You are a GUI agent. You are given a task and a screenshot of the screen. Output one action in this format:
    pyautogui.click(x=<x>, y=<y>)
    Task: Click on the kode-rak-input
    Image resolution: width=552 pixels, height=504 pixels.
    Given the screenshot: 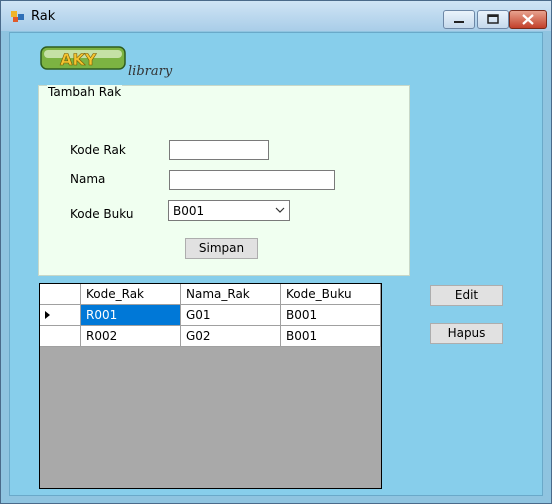 What is the action you would take?
    pyautogui.click(x=219, y=150)
    